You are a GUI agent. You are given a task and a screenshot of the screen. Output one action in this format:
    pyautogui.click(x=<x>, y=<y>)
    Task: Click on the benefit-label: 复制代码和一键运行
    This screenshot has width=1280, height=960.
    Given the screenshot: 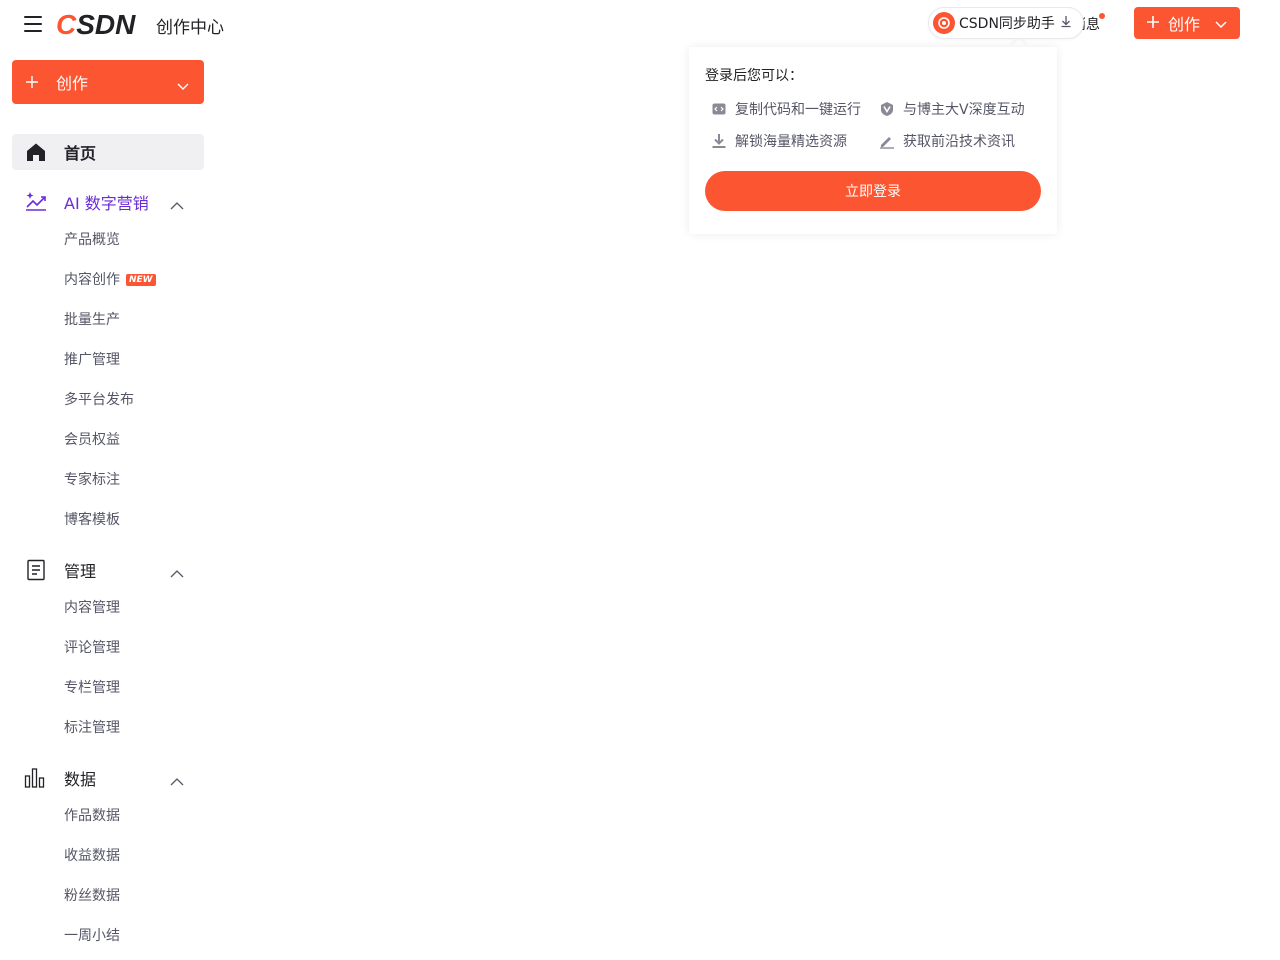 What is the action you would take?
    pyautogui.click(x=798, y=110)
    